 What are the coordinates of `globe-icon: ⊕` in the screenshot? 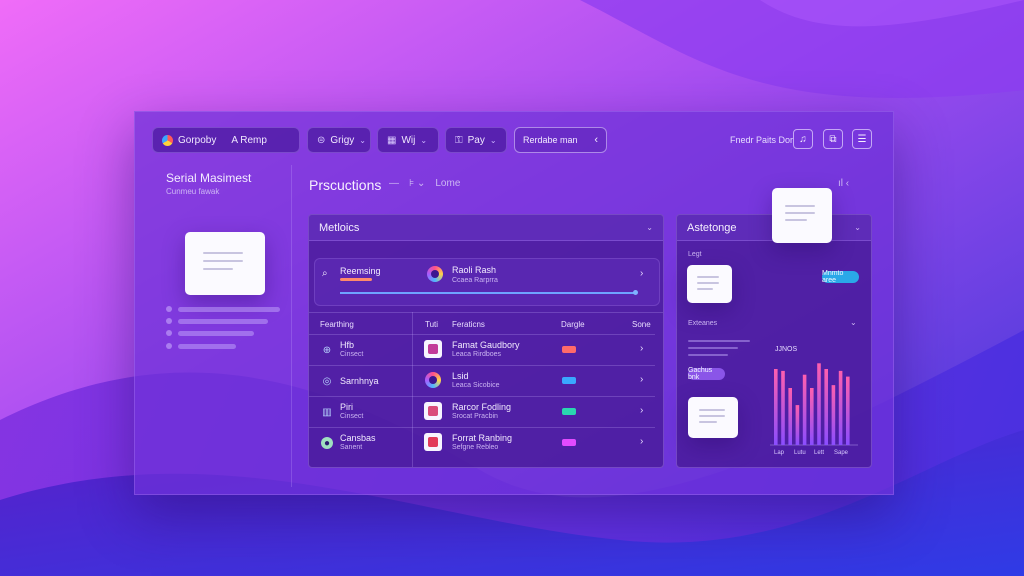 It's located at (327, 350).